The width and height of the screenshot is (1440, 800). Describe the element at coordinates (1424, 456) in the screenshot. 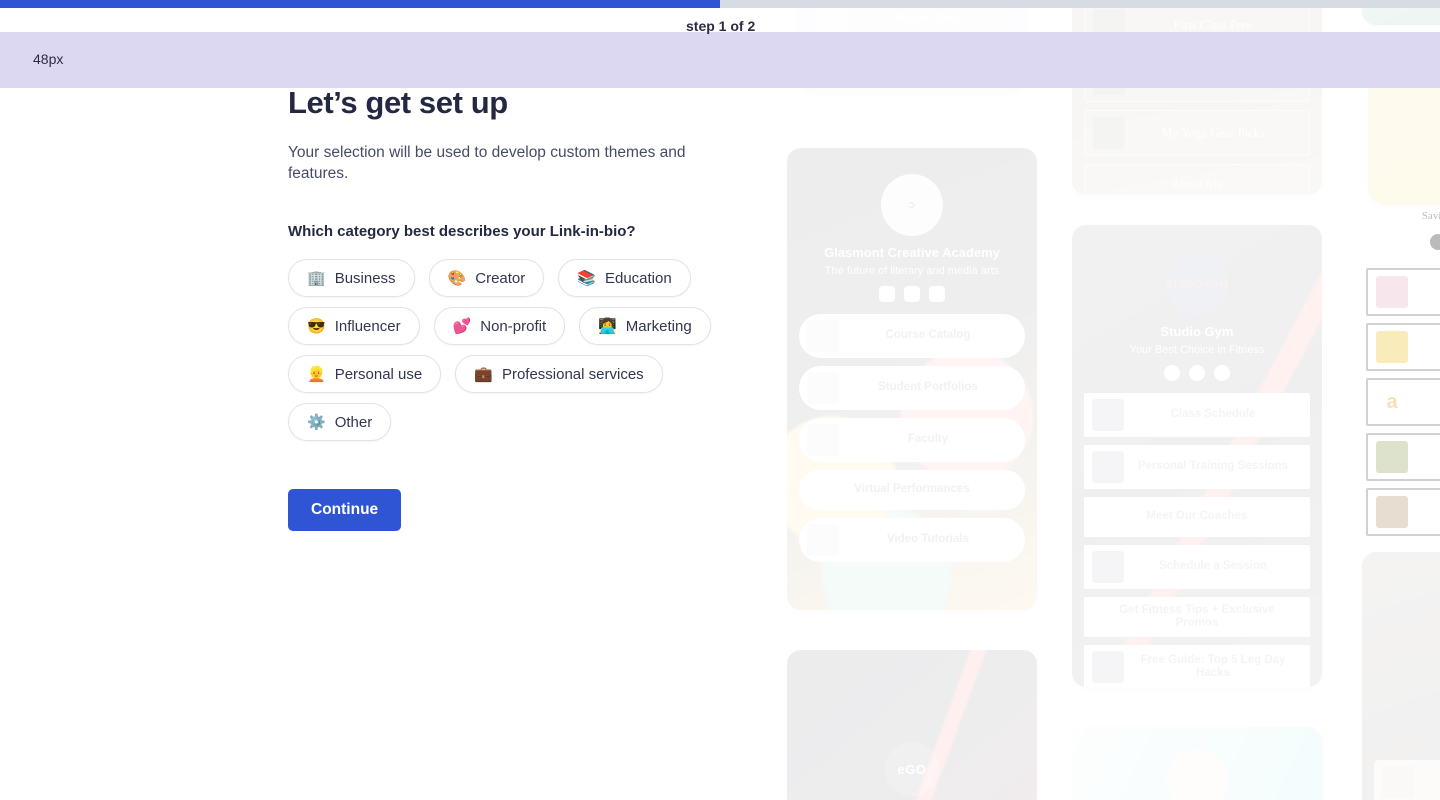

I see `preview-link-label: Fu` at that location.